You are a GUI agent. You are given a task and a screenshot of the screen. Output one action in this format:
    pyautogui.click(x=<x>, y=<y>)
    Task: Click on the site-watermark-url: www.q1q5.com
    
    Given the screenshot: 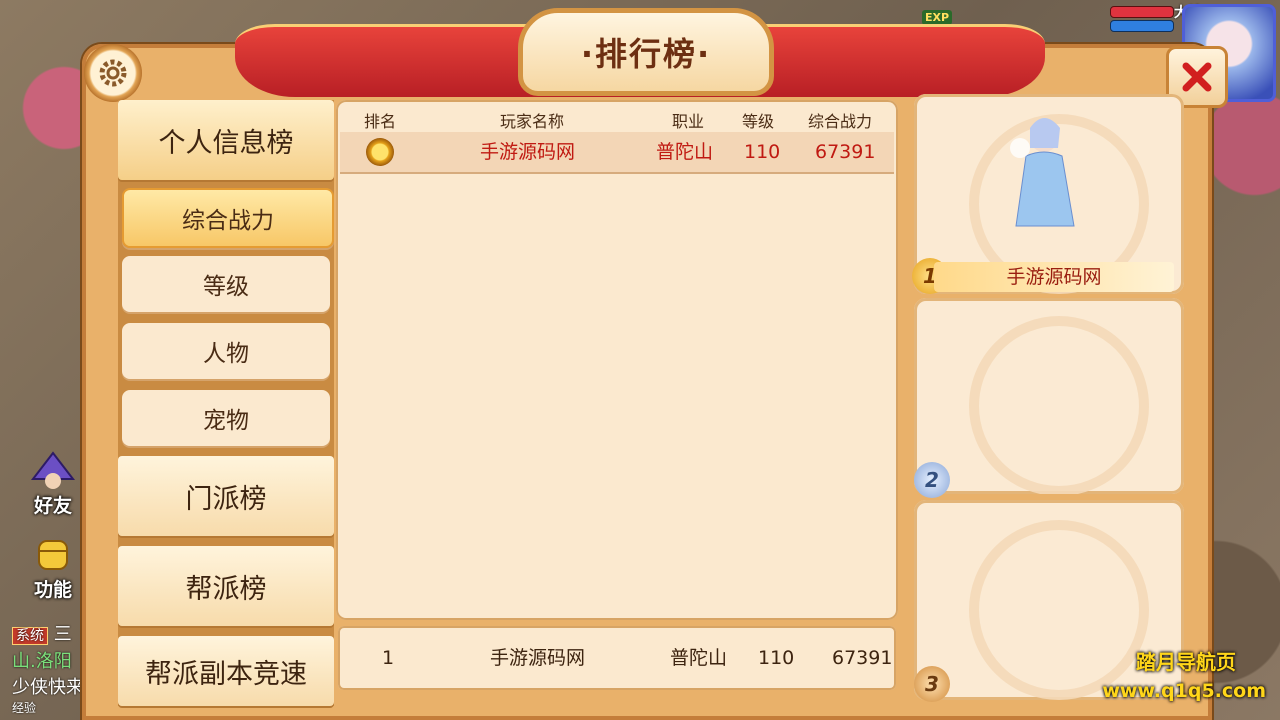 What is the action you would take?
    pyautogui.click(x=1184, y=691)
    